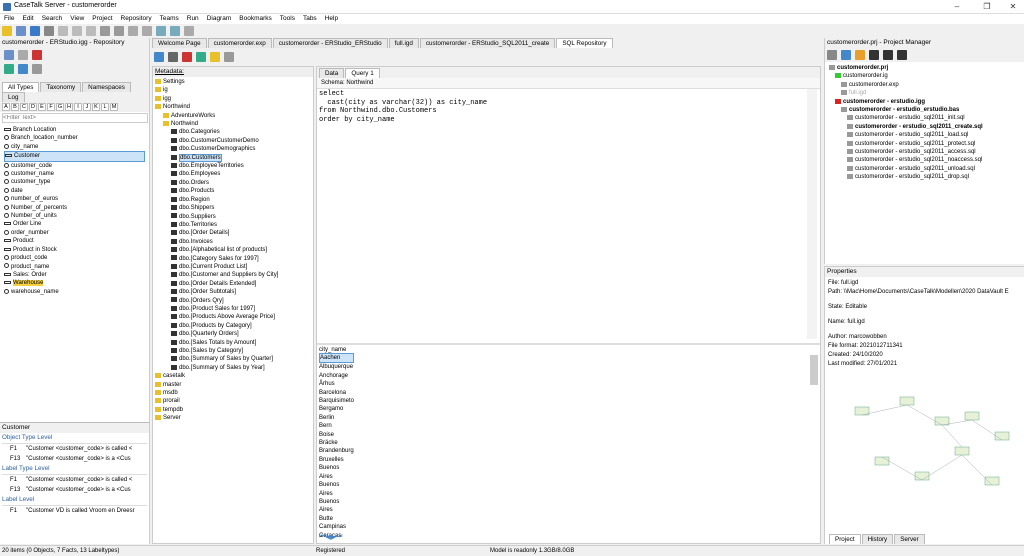 This screenshot has width=1024, height=556. Describe the element at coordinates (233, 376) in the screenshot. I see `metadata-item: casetalk` at that location.